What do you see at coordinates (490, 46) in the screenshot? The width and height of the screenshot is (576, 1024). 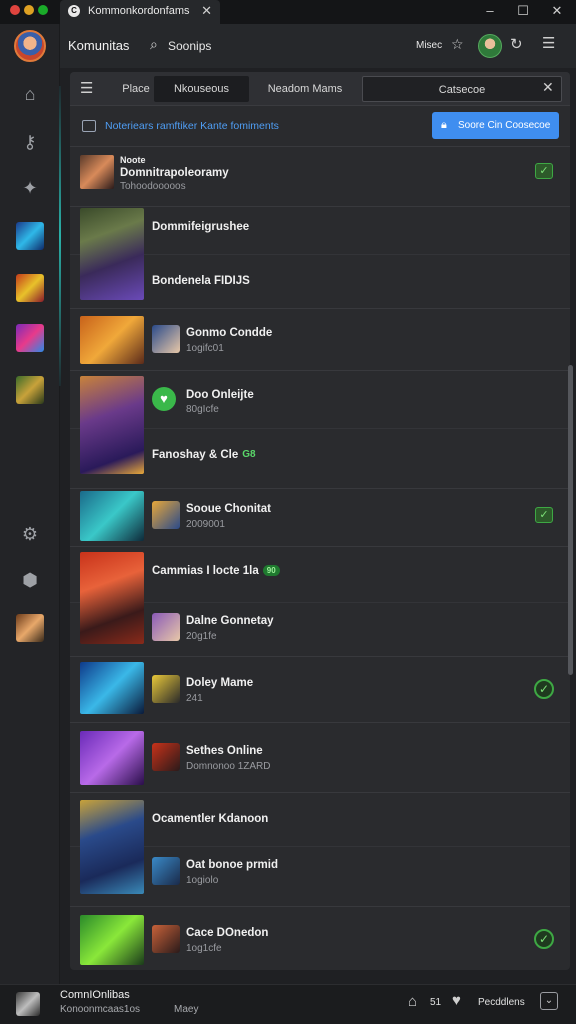 I see `user-avatar` at bounding box center [490, 46].